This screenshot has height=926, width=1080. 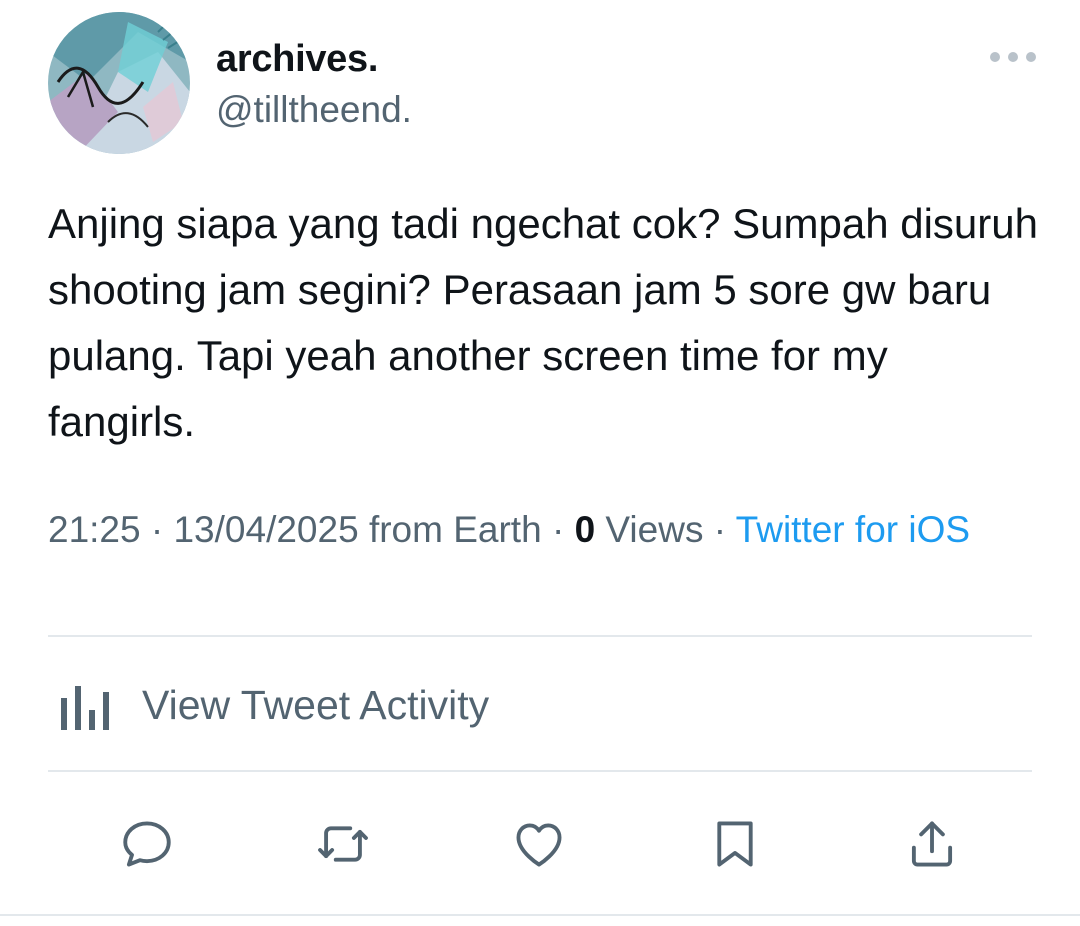 I want to click on tweet-date: 13/04/2025, so click(x=265, y=529).